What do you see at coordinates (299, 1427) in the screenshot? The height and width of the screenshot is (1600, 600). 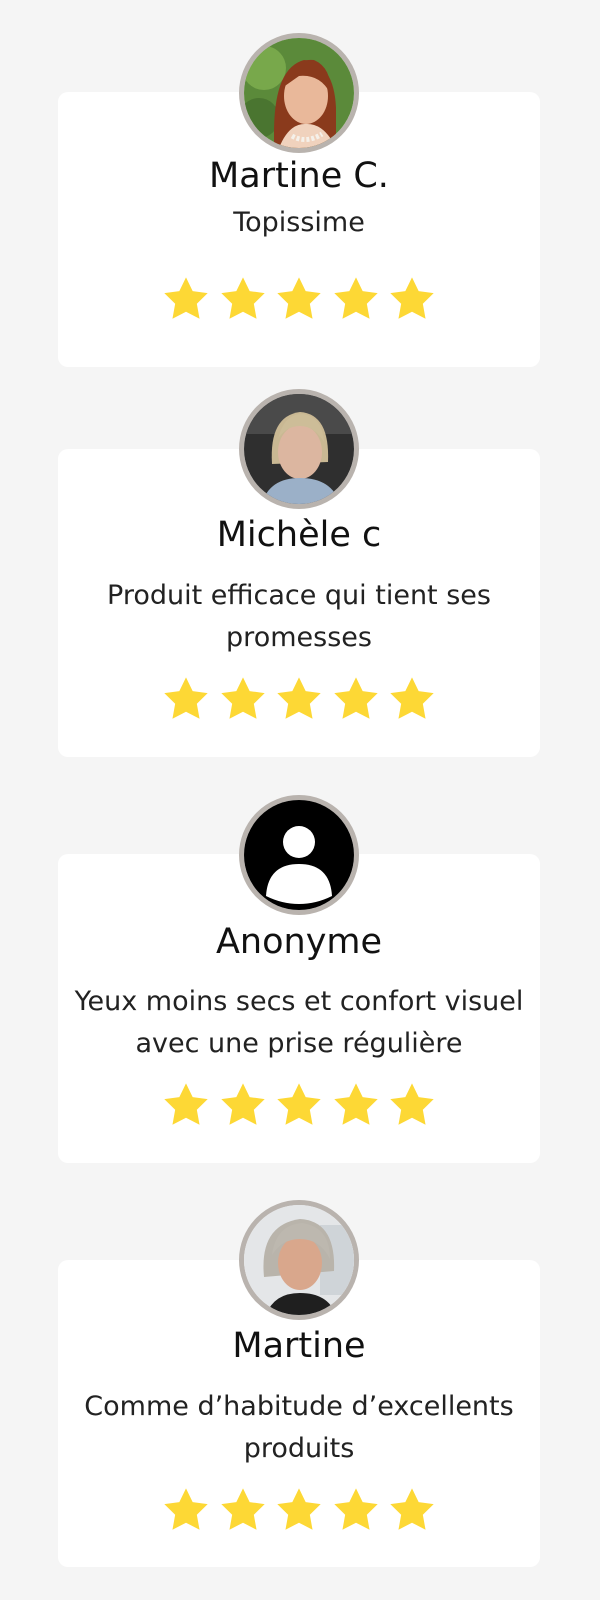 I see `review-text: Comme d’habitude d’excellents produits` at bounding box center [299, 1427].